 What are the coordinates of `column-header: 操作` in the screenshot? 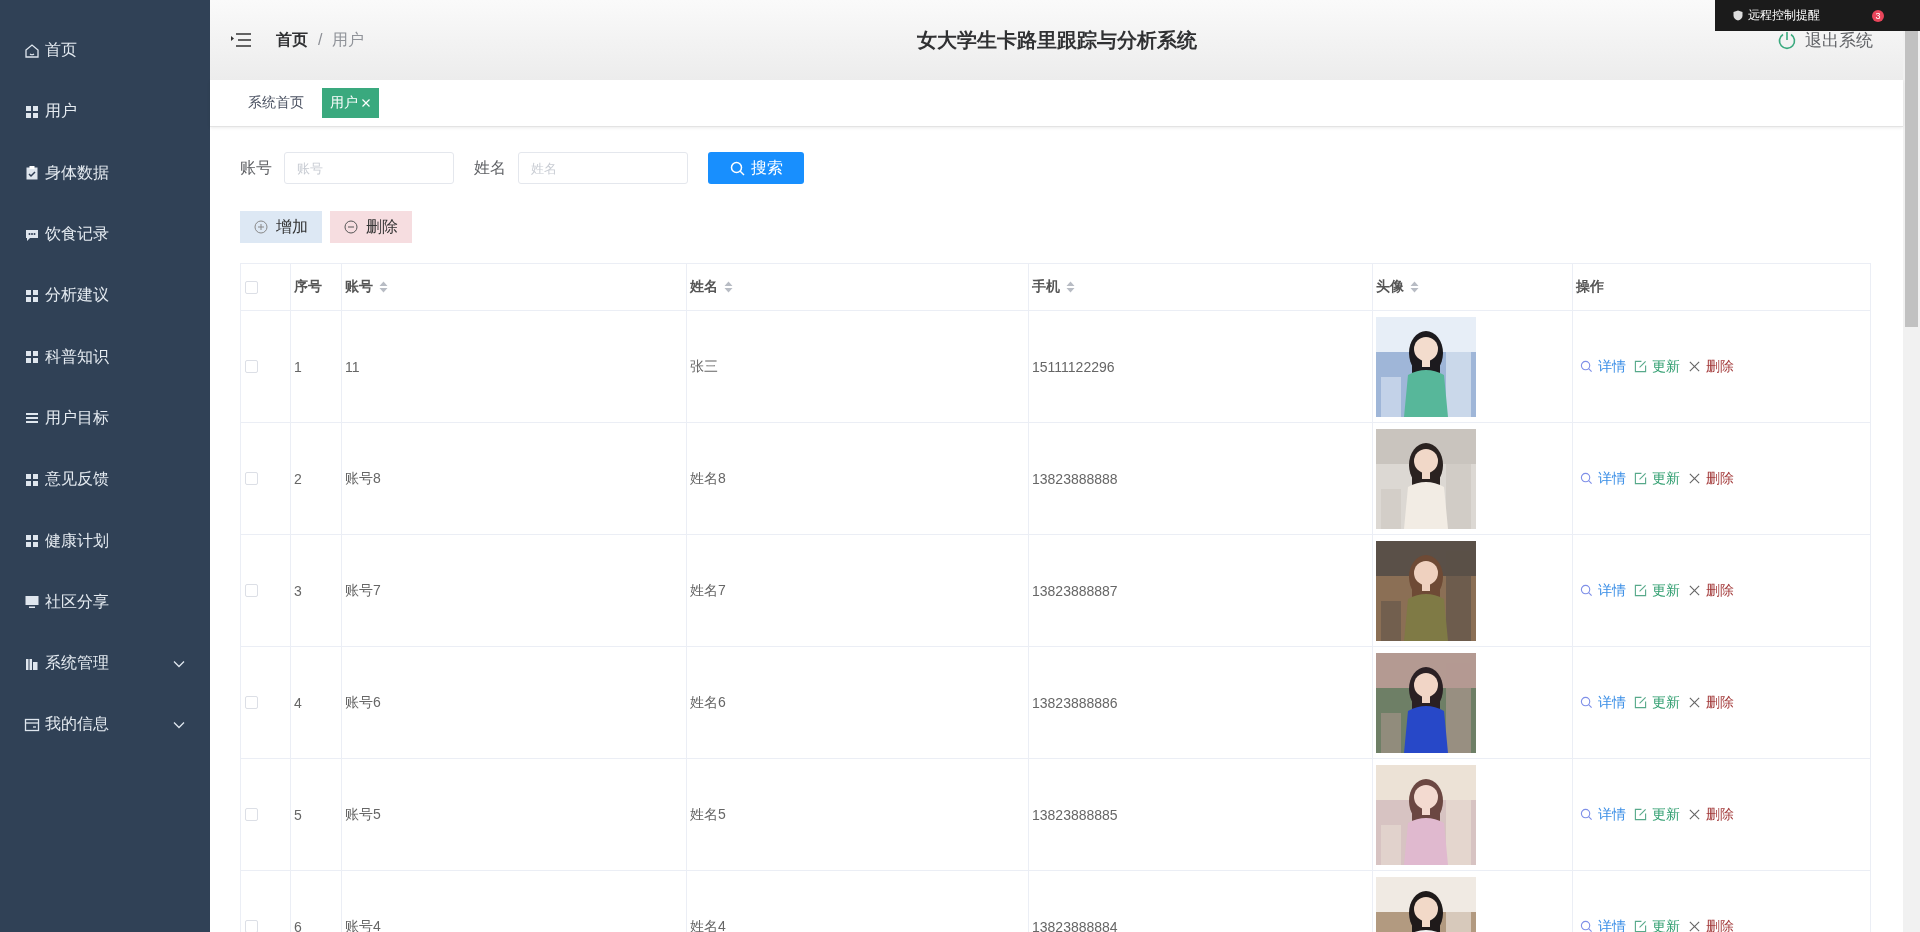 It's located at (1590, 287).